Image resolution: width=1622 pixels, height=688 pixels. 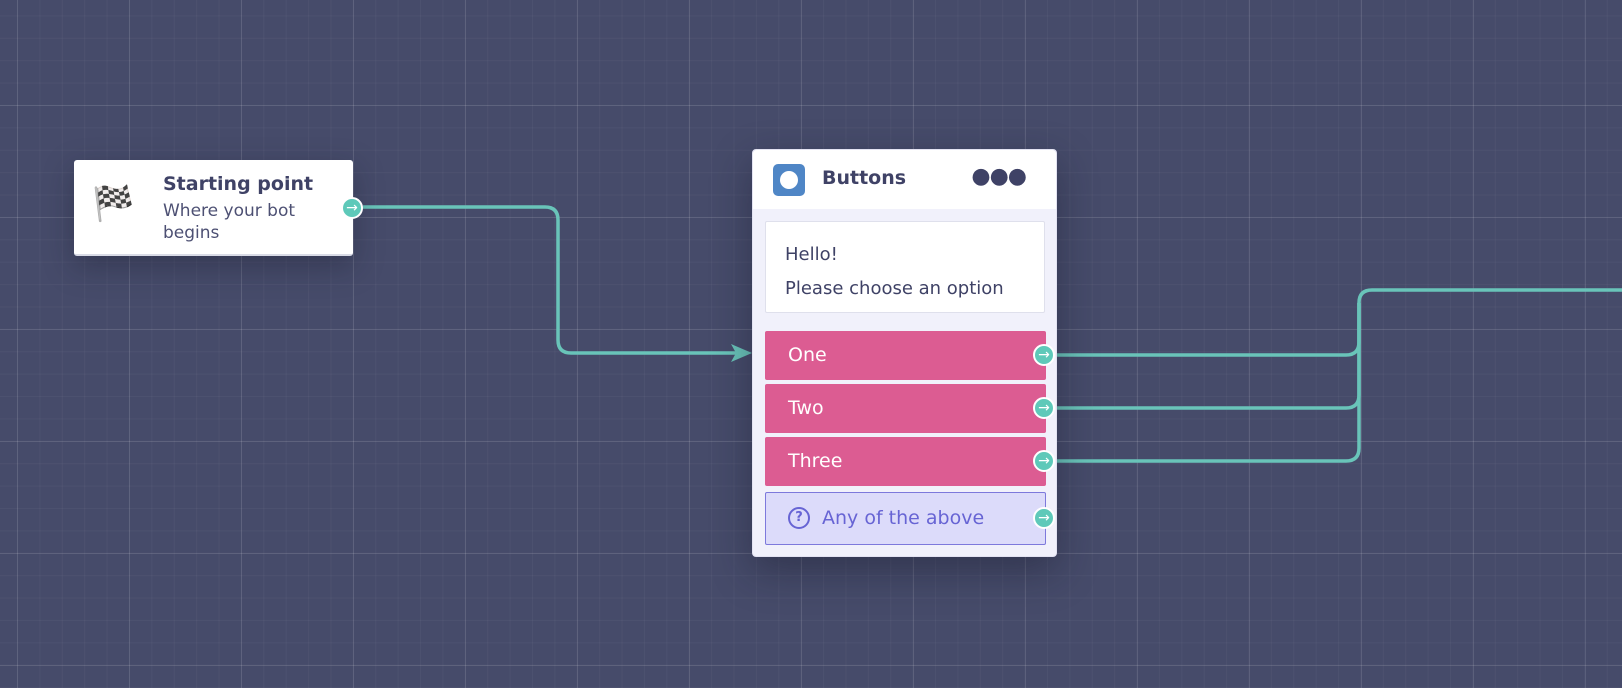 I want to click on option-three-output-port: →, so click(x=1044, y=461).